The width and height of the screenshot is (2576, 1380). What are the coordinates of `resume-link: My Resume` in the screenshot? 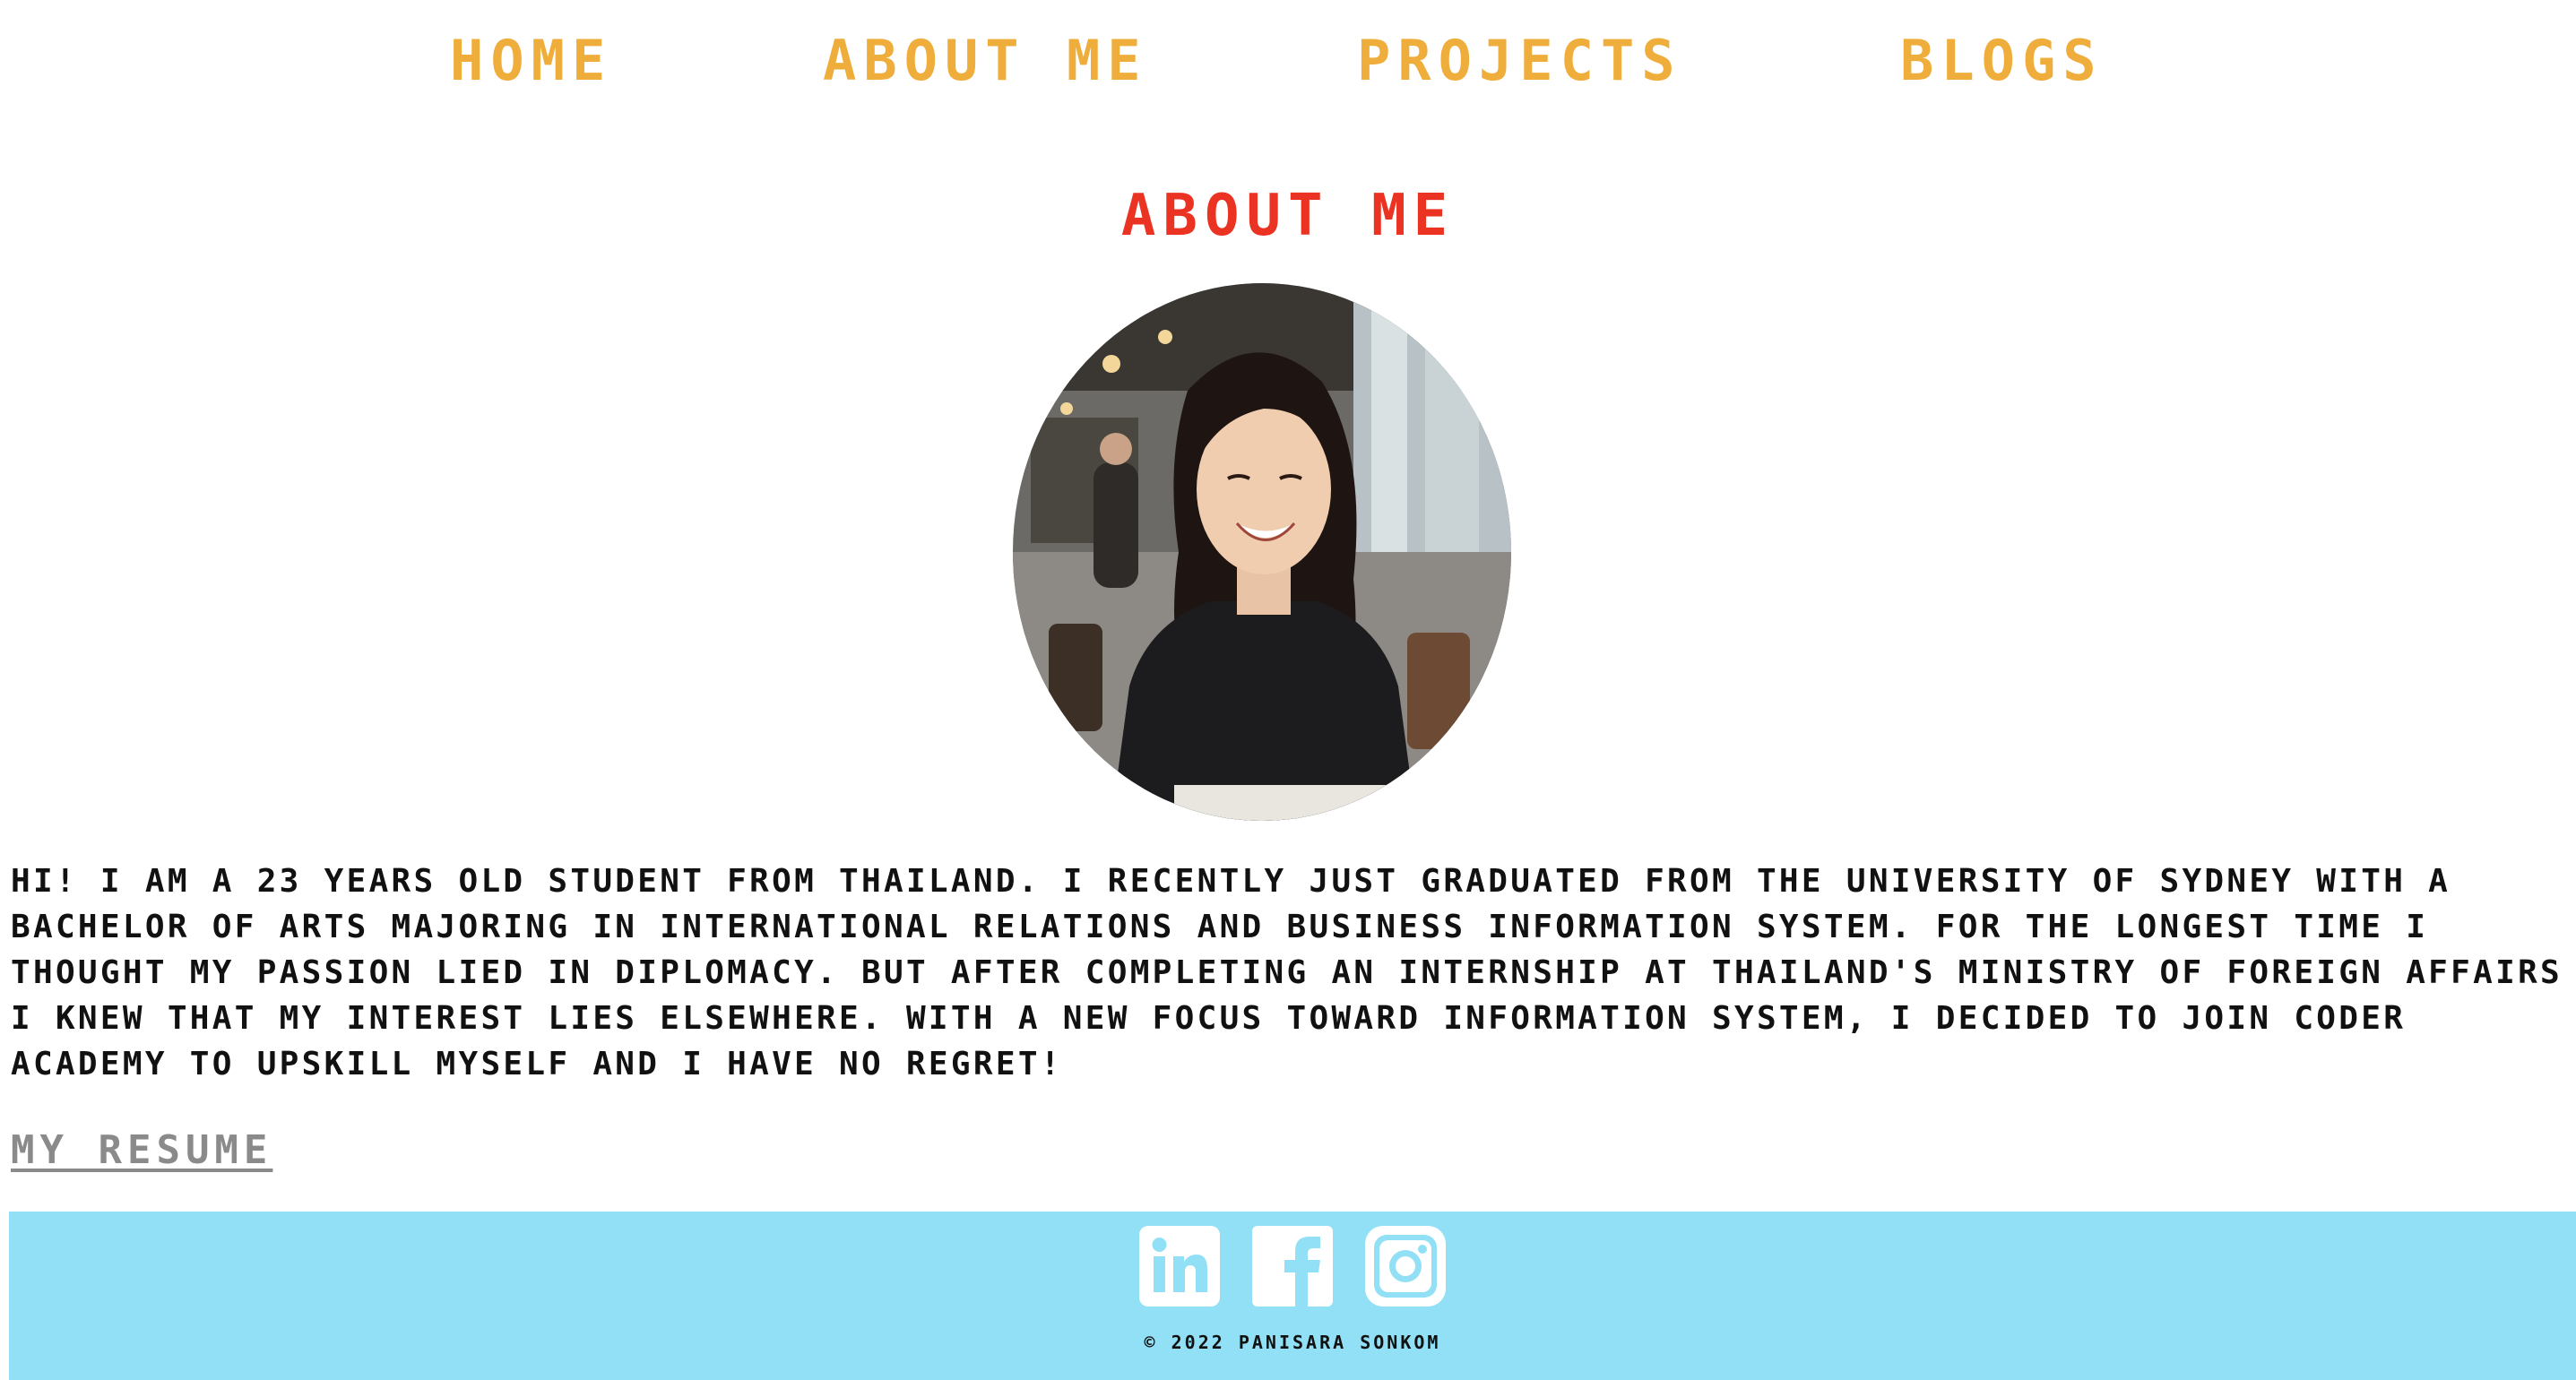 It's located at (141, 1150).